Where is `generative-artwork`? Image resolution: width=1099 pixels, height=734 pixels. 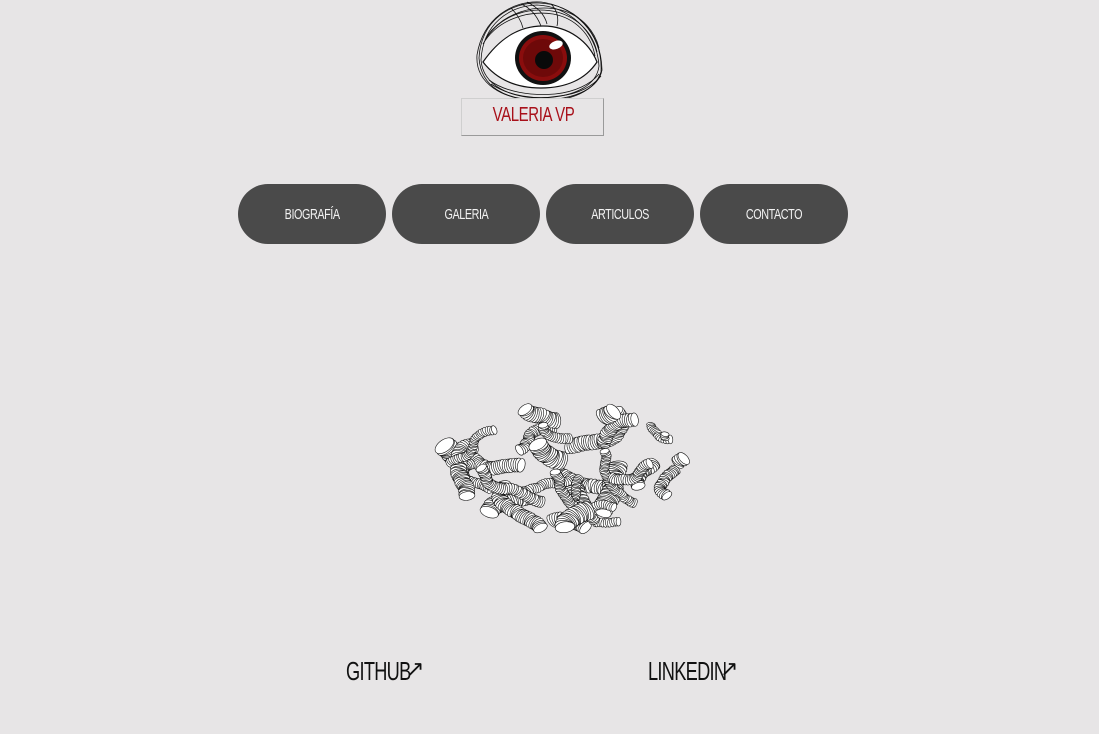 generative-artwork is located at coordinates (562, 467).